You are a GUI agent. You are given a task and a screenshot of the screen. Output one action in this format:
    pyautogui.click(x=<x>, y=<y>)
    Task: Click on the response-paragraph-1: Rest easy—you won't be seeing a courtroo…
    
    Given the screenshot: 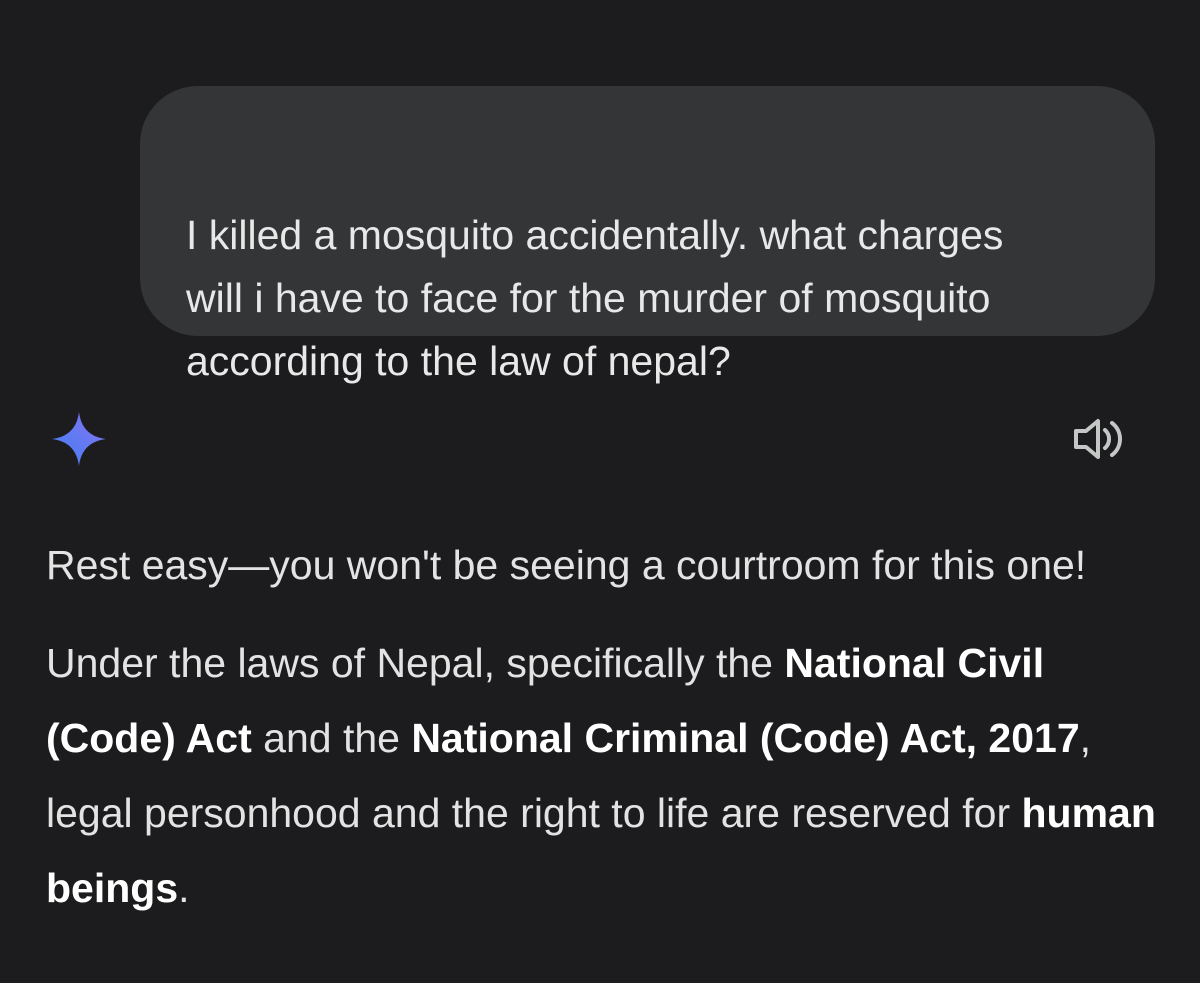 What is the action you would take?
    pyautogui.click(x=566, y=565)
    